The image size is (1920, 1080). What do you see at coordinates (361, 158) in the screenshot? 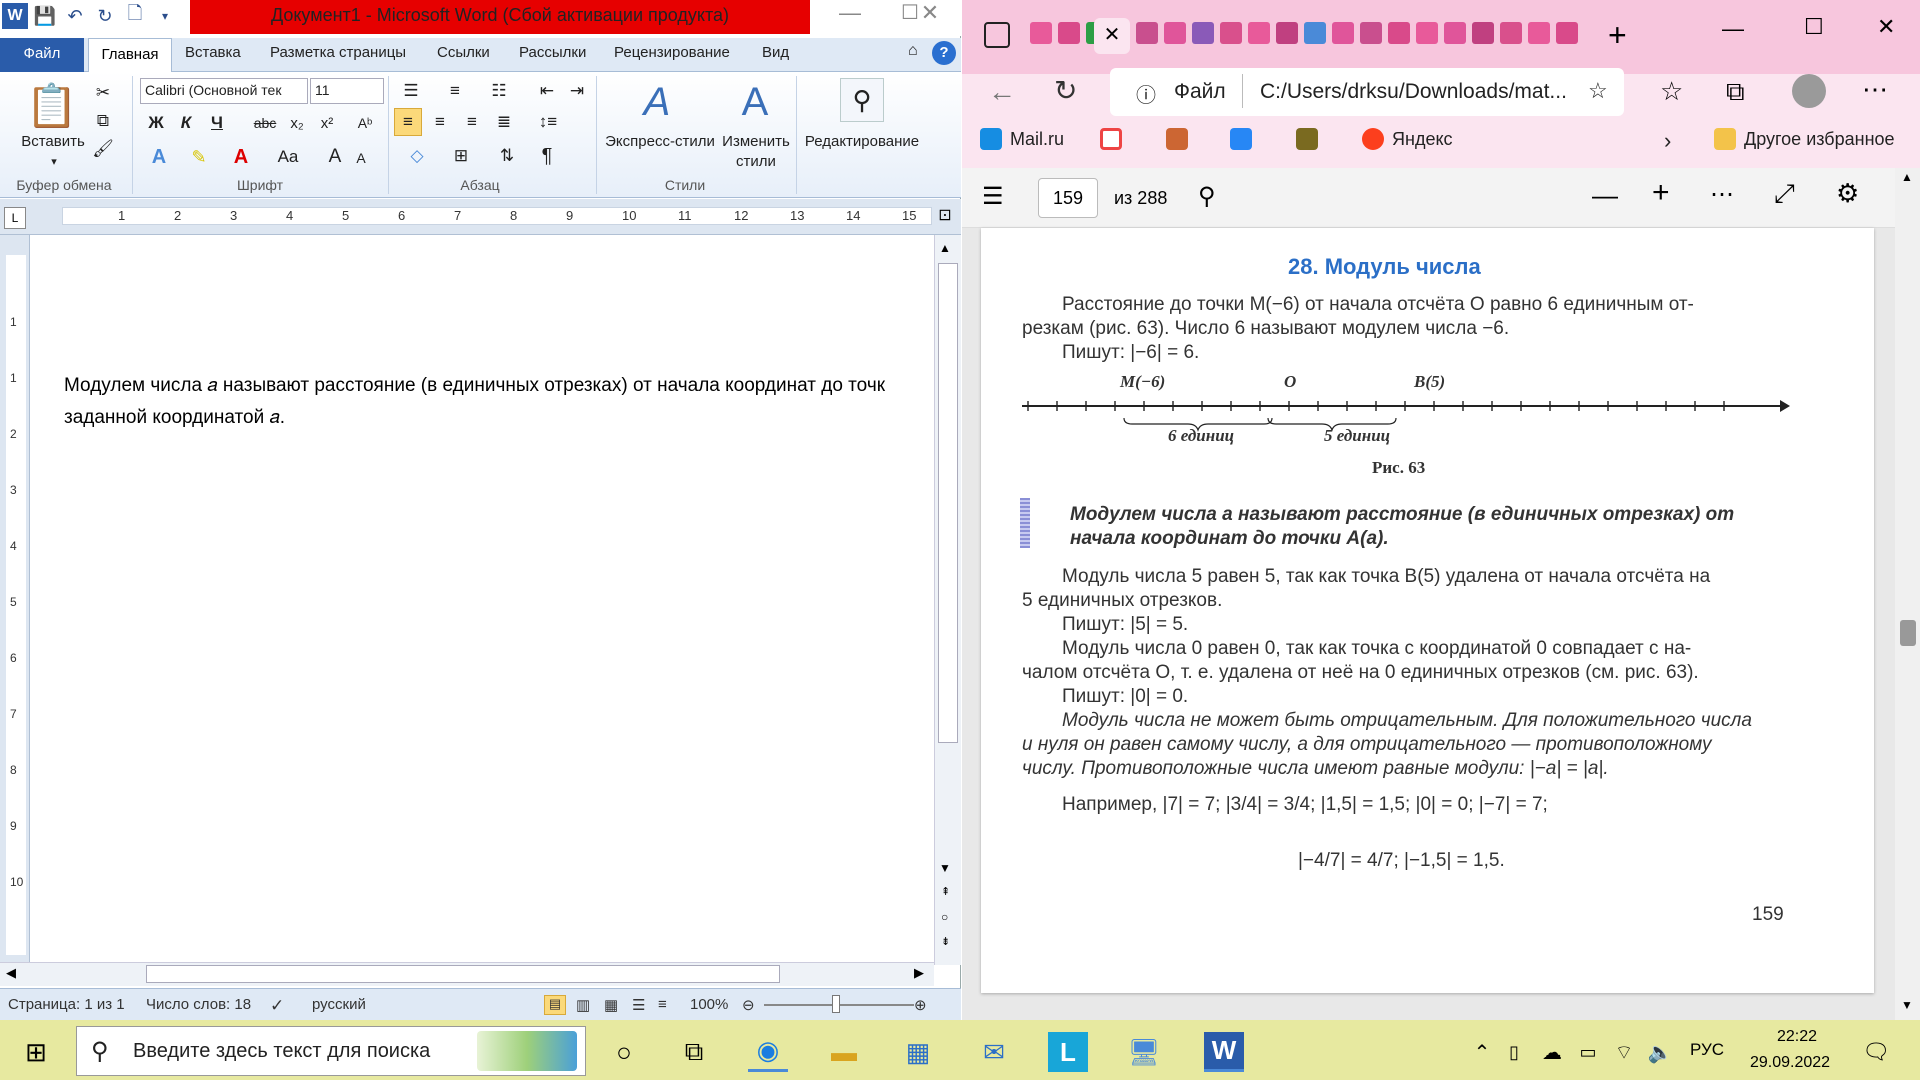
I see `shrink-font-icon: A` at bounding box center [361, 158].